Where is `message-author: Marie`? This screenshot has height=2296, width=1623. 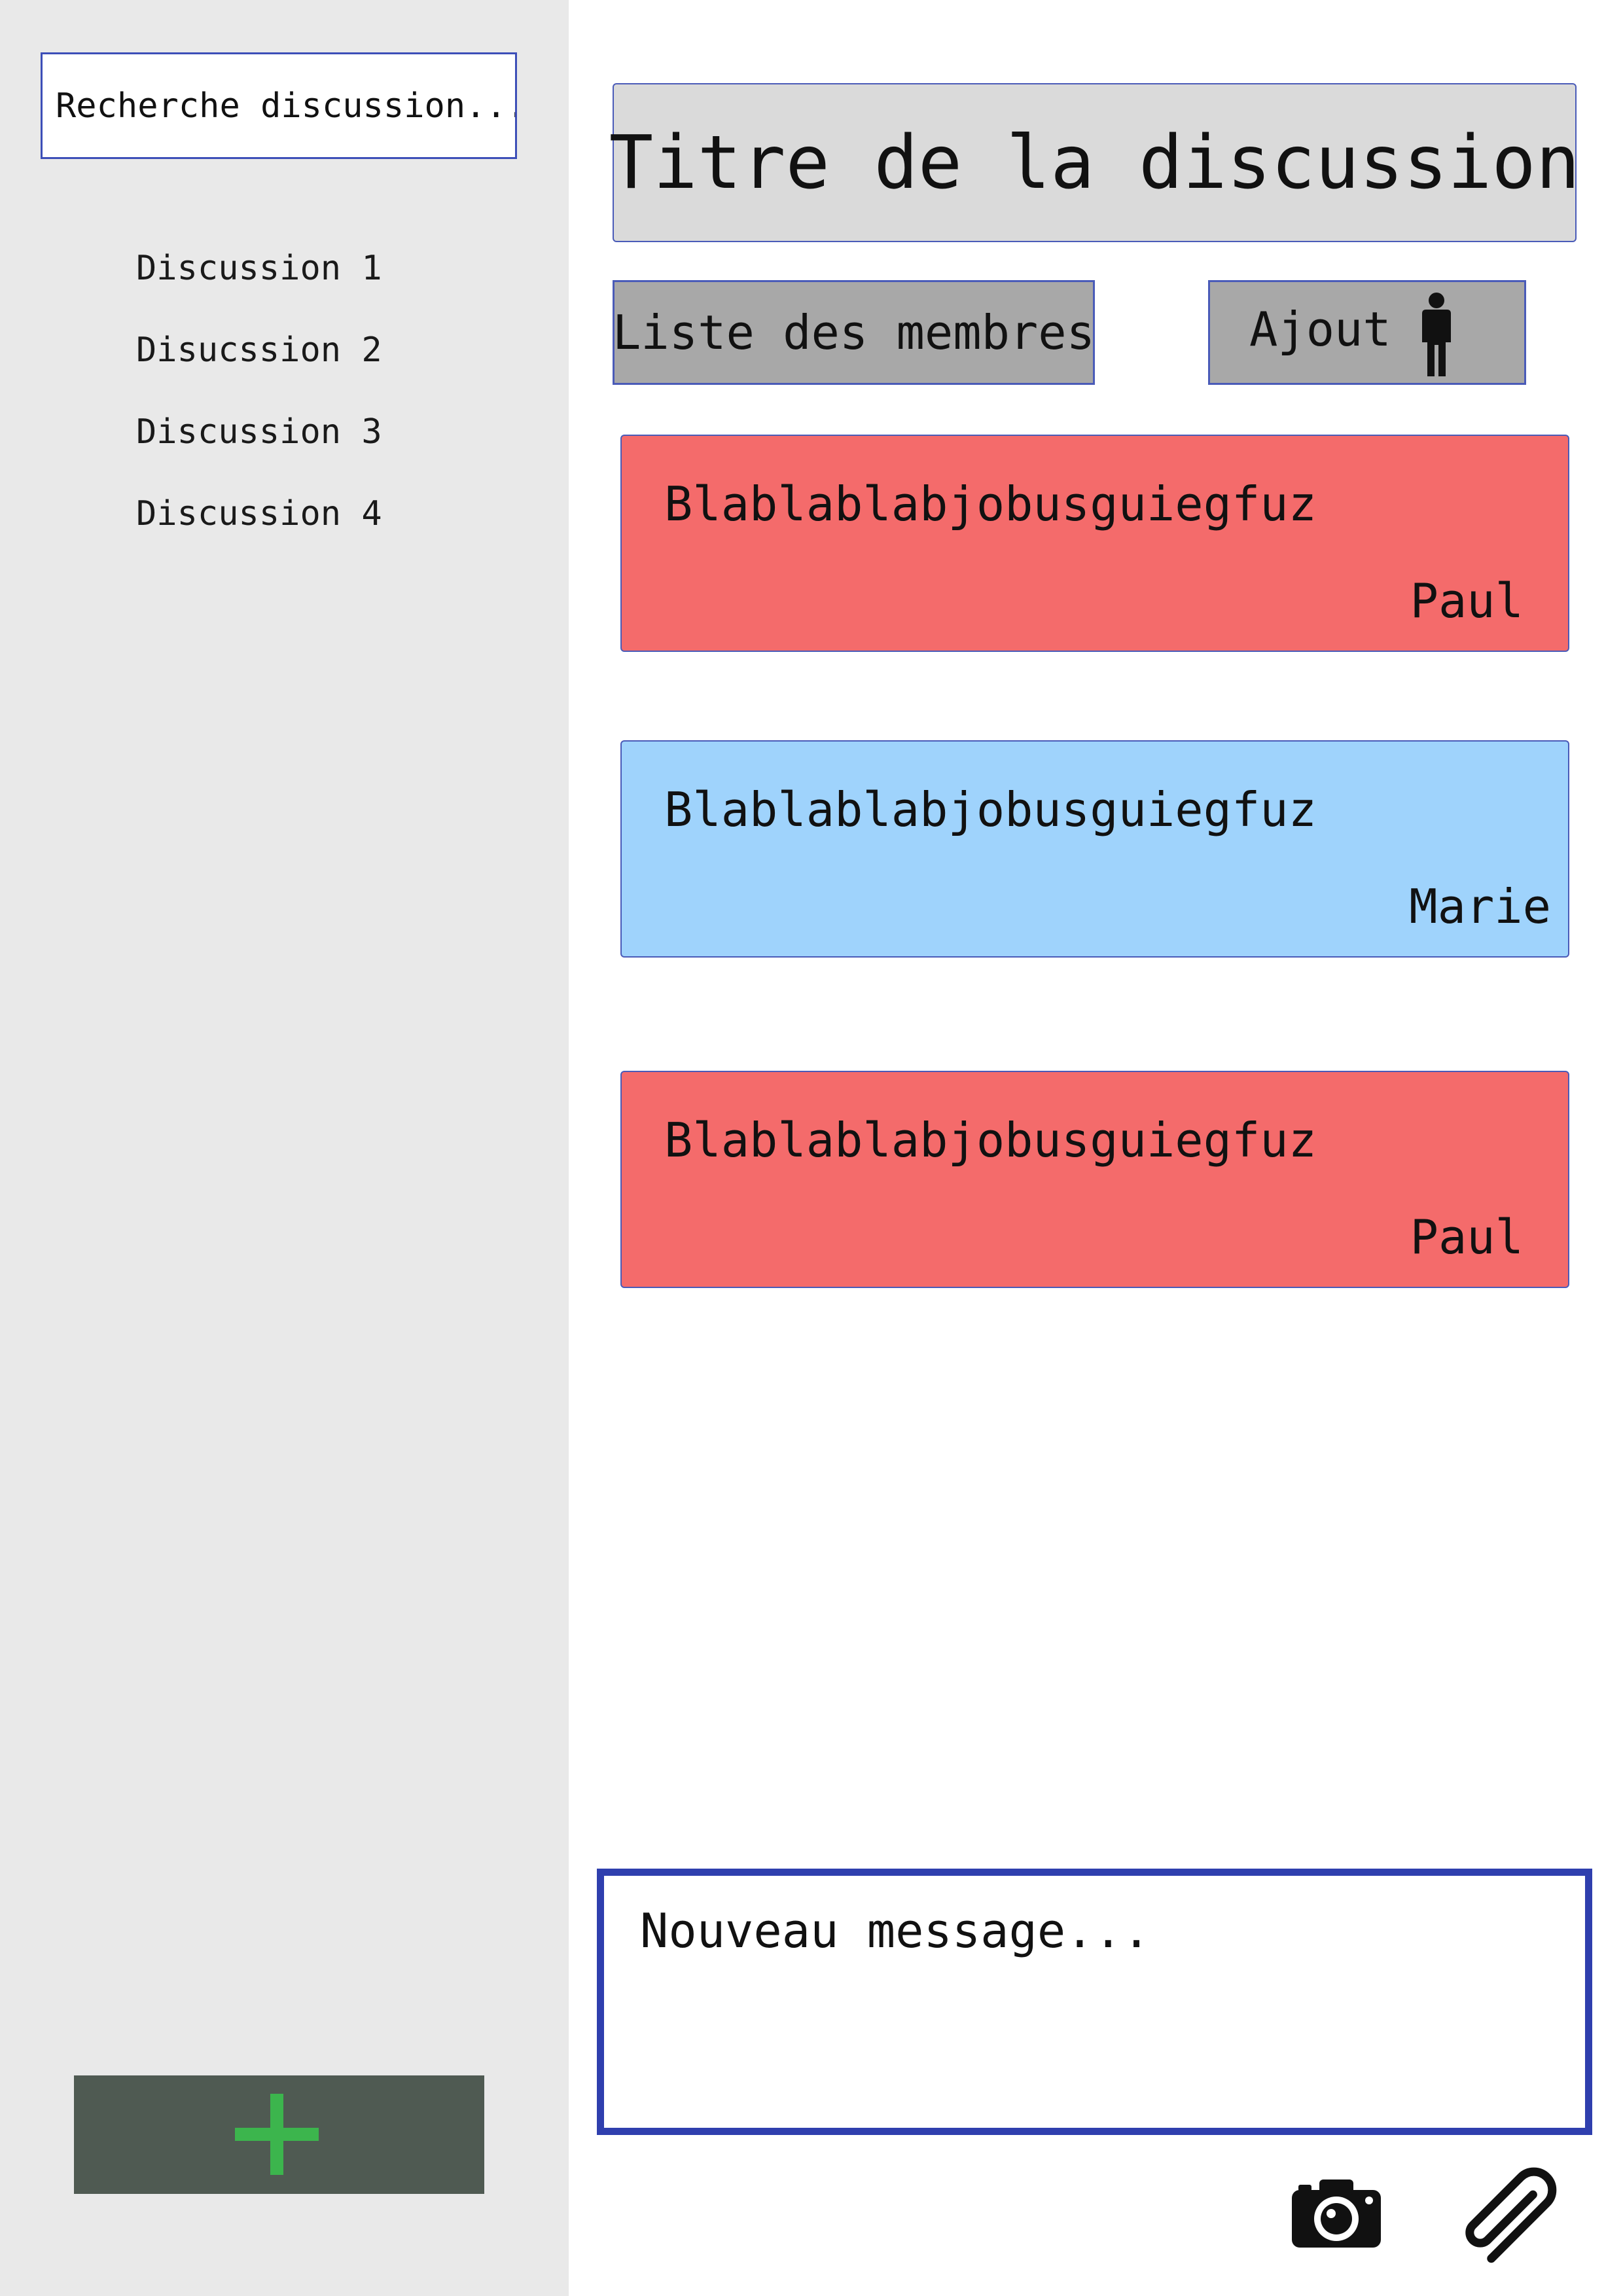
message-author: Marie is located at coordinates (1480, 906).